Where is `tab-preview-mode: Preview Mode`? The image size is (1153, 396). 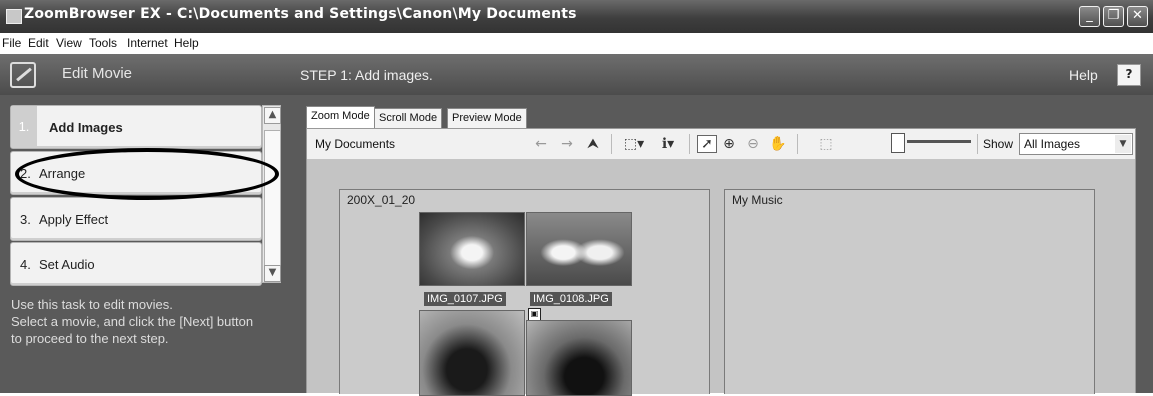
tab-preview-mode: Preview Mode is located at coordinates (487, 118).